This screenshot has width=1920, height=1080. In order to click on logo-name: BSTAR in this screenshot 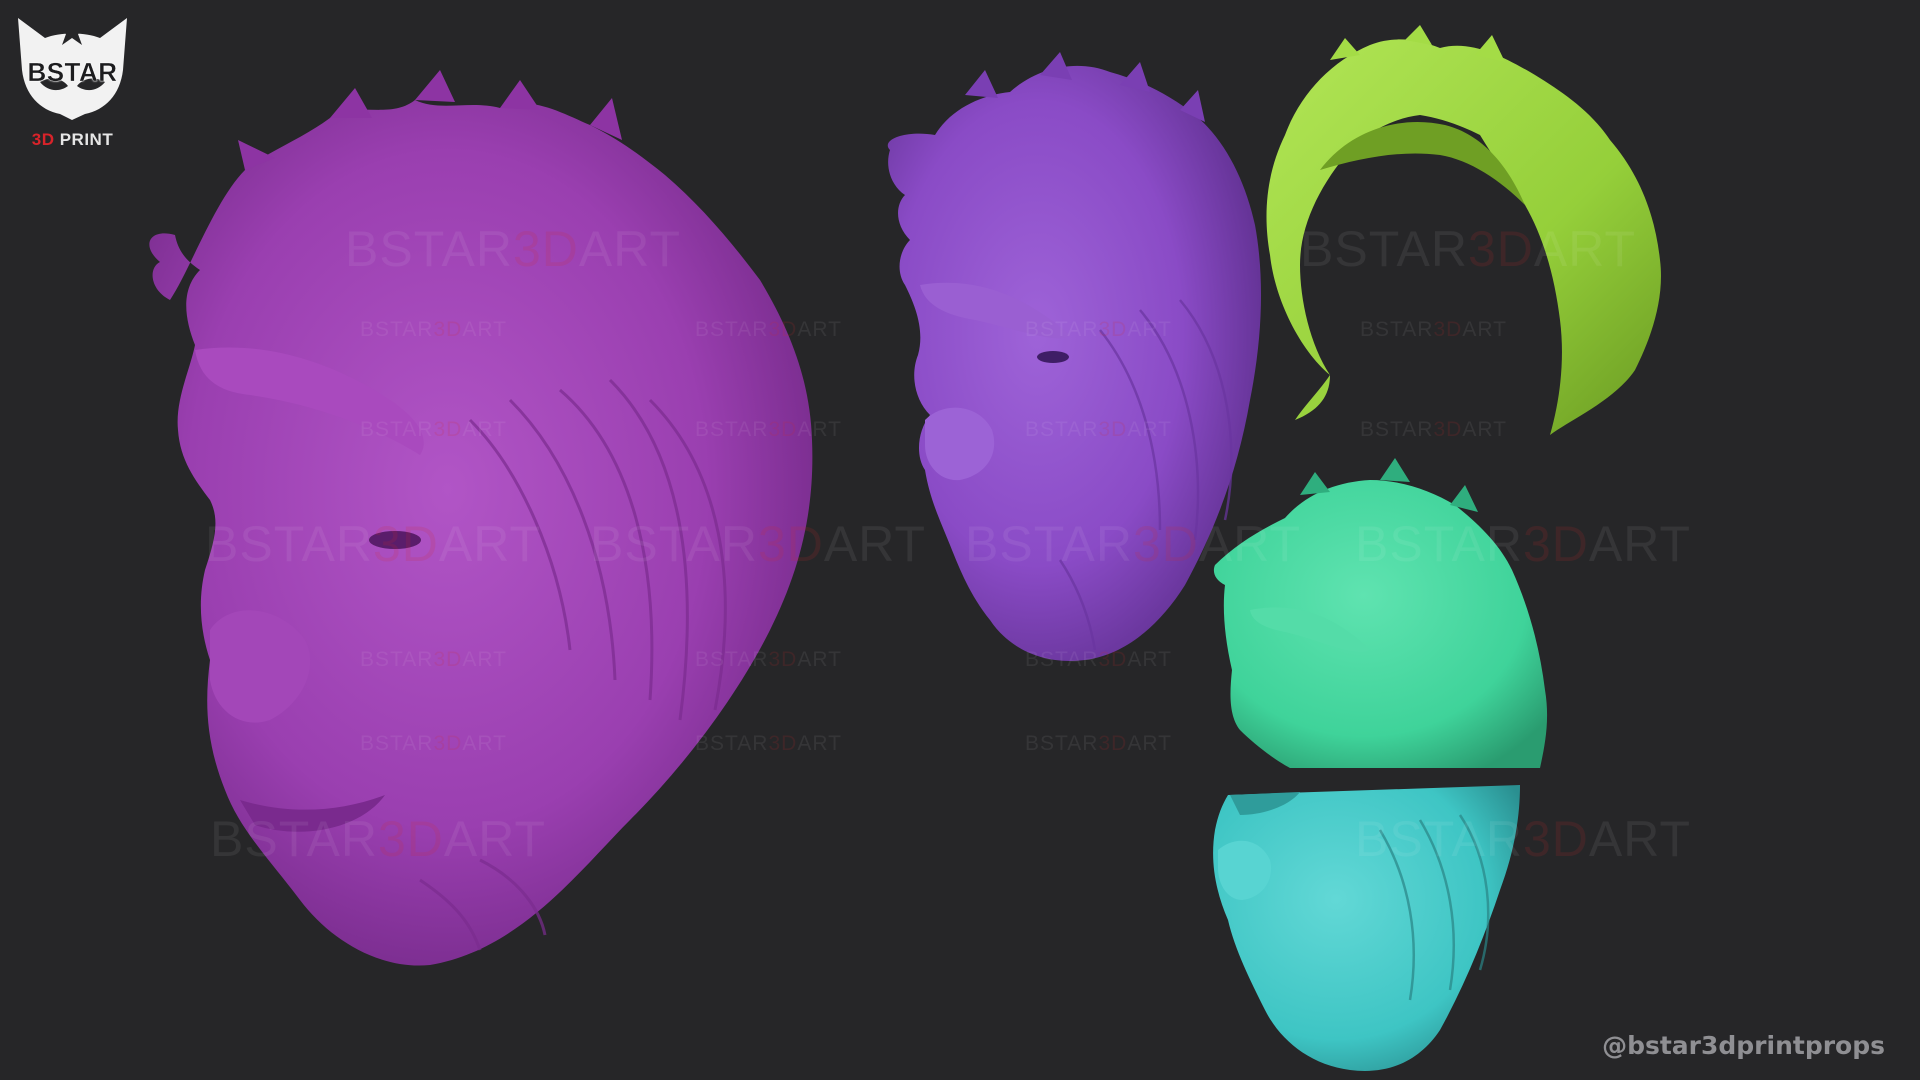, I will do `click(72, 72)`.